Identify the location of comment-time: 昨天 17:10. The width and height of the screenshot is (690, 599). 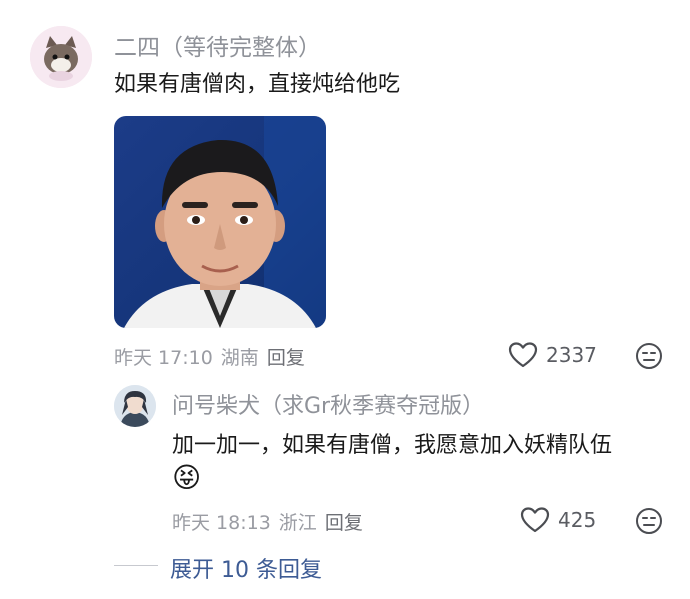
(163, 358).